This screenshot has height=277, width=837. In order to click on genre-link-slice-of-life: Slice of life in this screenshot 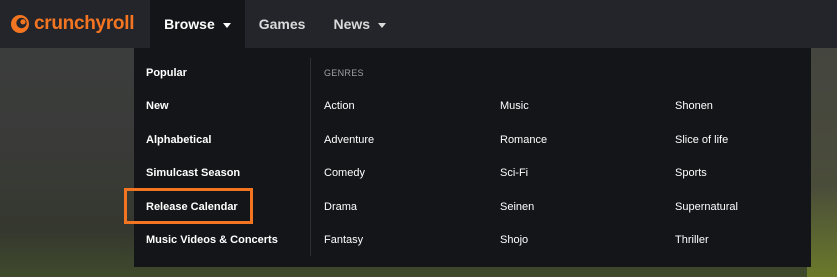, I will do `click(701, 140)`.